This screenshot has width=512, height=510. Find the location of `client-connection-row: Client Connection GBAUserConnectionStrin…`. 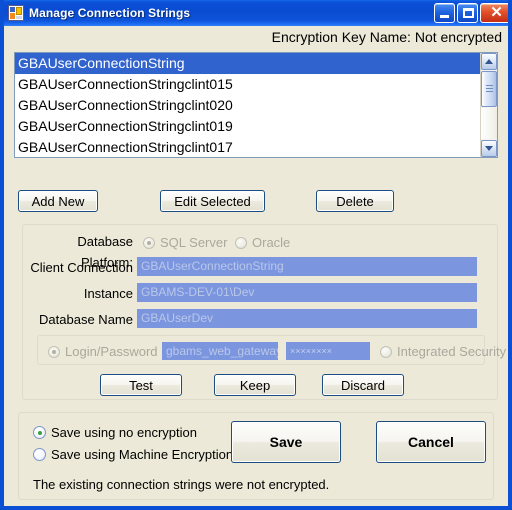

client-connection-row: Client Connection GBAUserConnectionStrin… is located at coordinates (261, 267).